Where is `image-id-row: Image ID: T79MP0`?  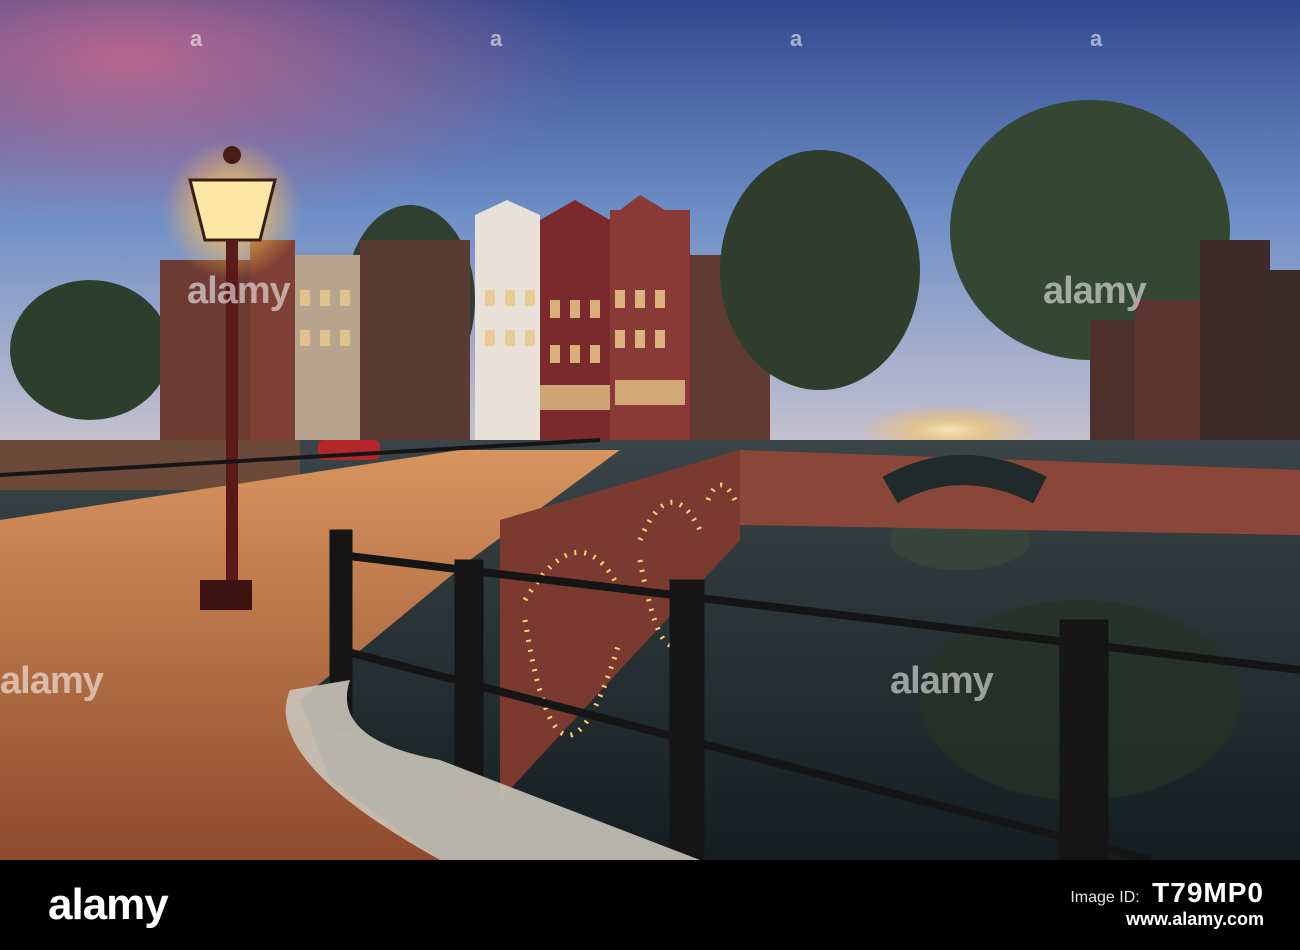
image-id-row: Image ID: T79MP0 is located at coordinates (1167, 894).